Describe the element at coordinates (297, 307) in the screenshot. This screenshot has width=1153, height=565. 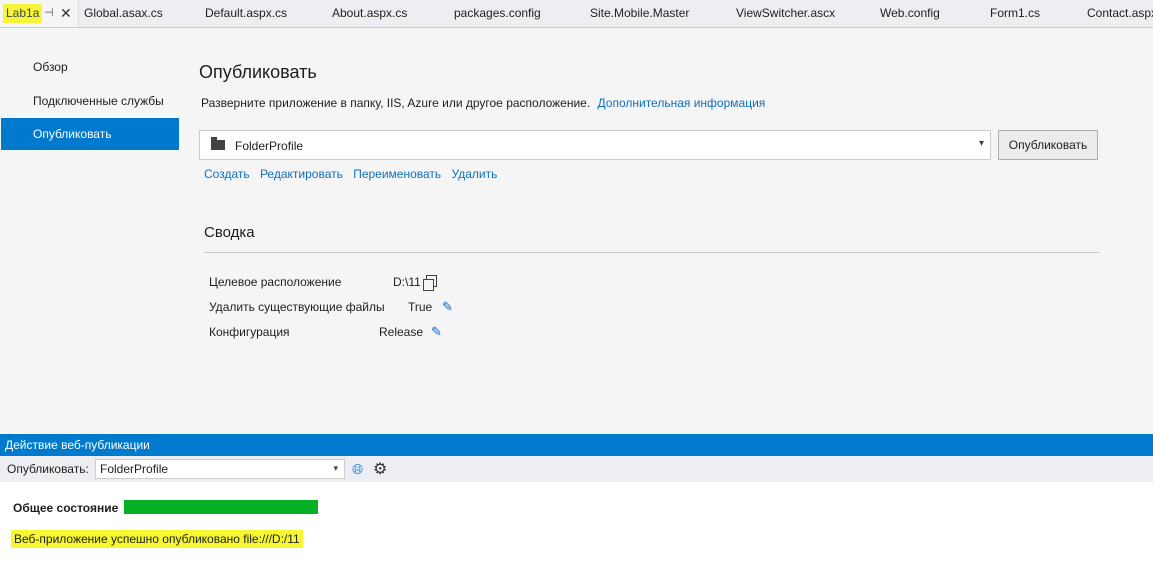
I see `summary-key: Удалить существующие файлы` at that location.